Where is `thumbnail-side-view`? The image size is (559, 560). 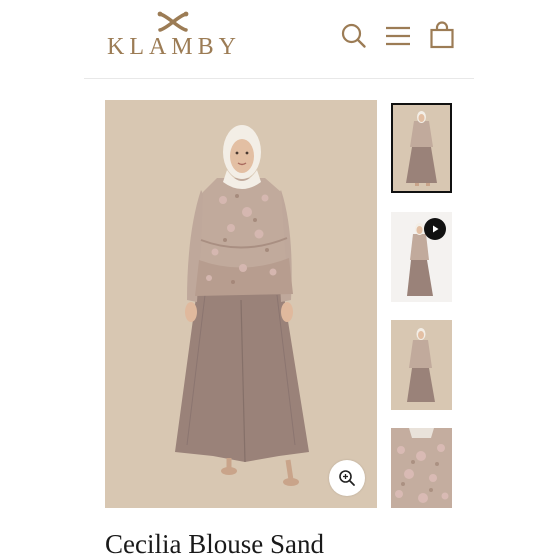
thumbnail-side-view is located at coordinates (421, 365).